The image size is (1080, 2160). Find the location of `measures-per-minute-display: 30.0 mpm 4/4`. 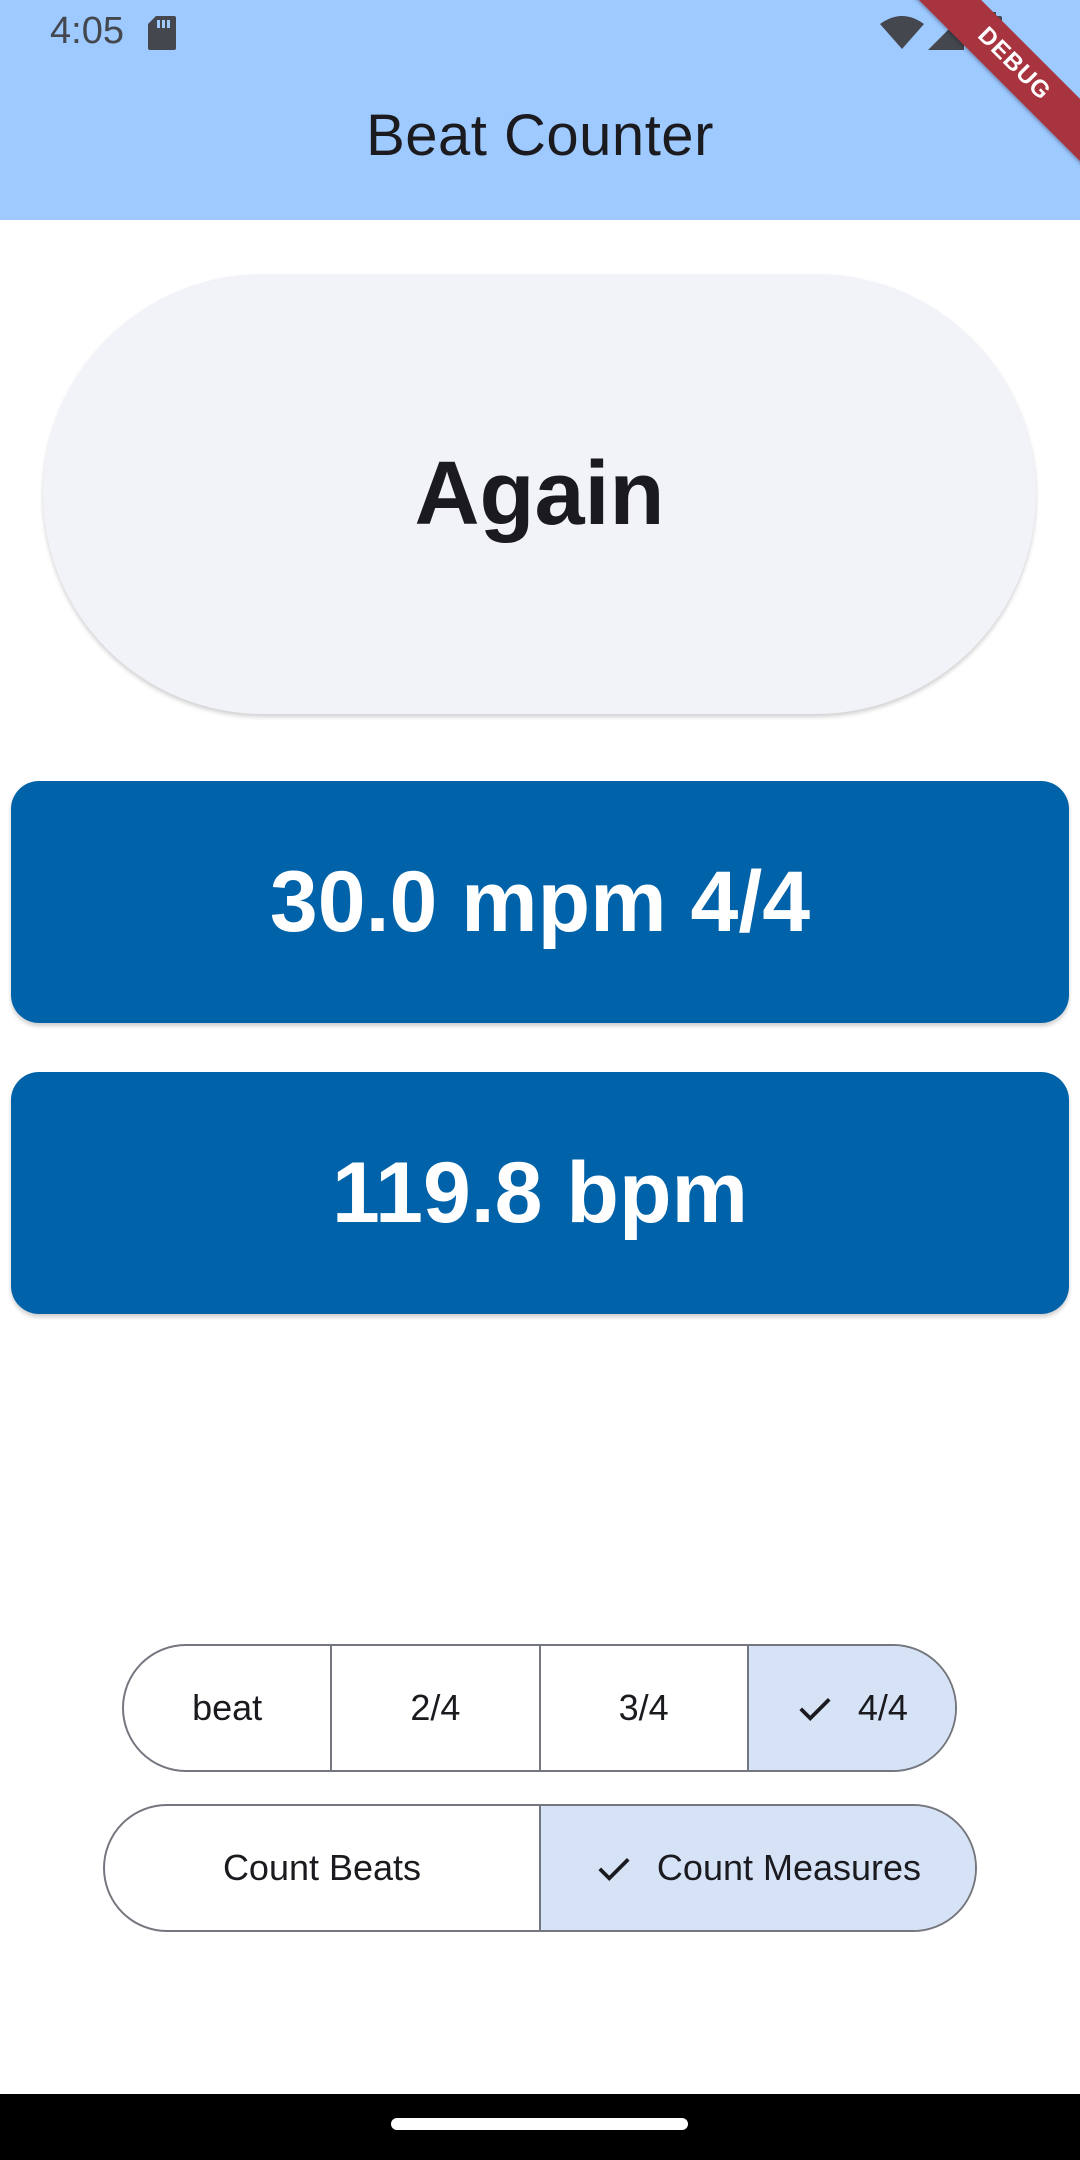

measures-per-minute-display: 30.0 mpm 4/4 is located at coordinates (540, 902).